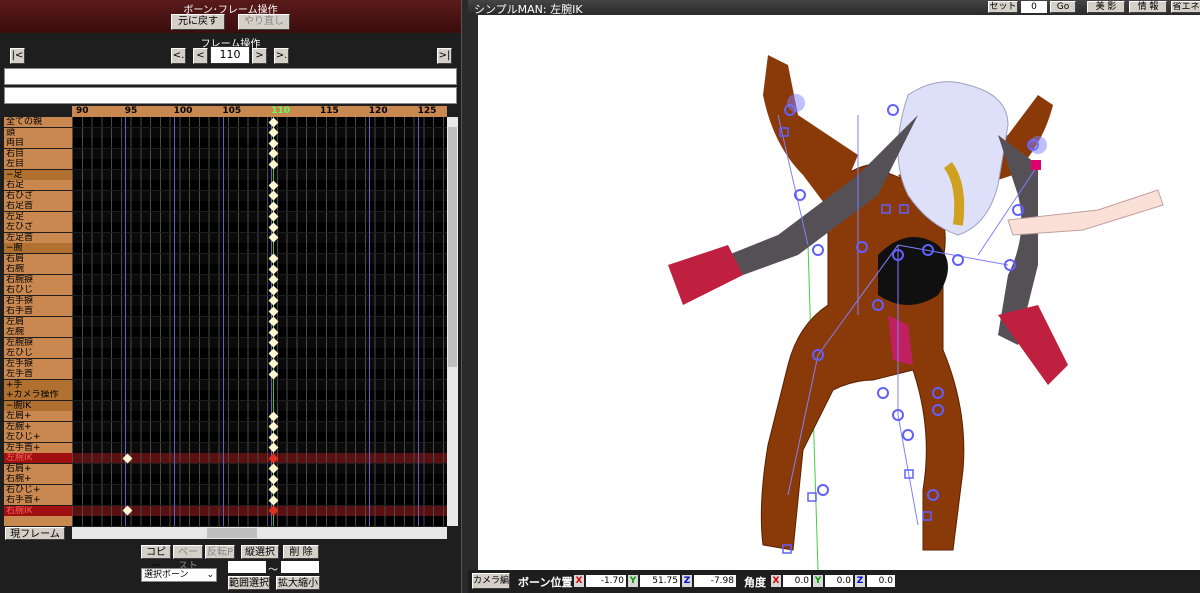 The width and height of the screenshot is (1200, 593). Describe the element at coordinates (225, 259) in the screenshot. I see `timeline-row: 右肩` at that location.